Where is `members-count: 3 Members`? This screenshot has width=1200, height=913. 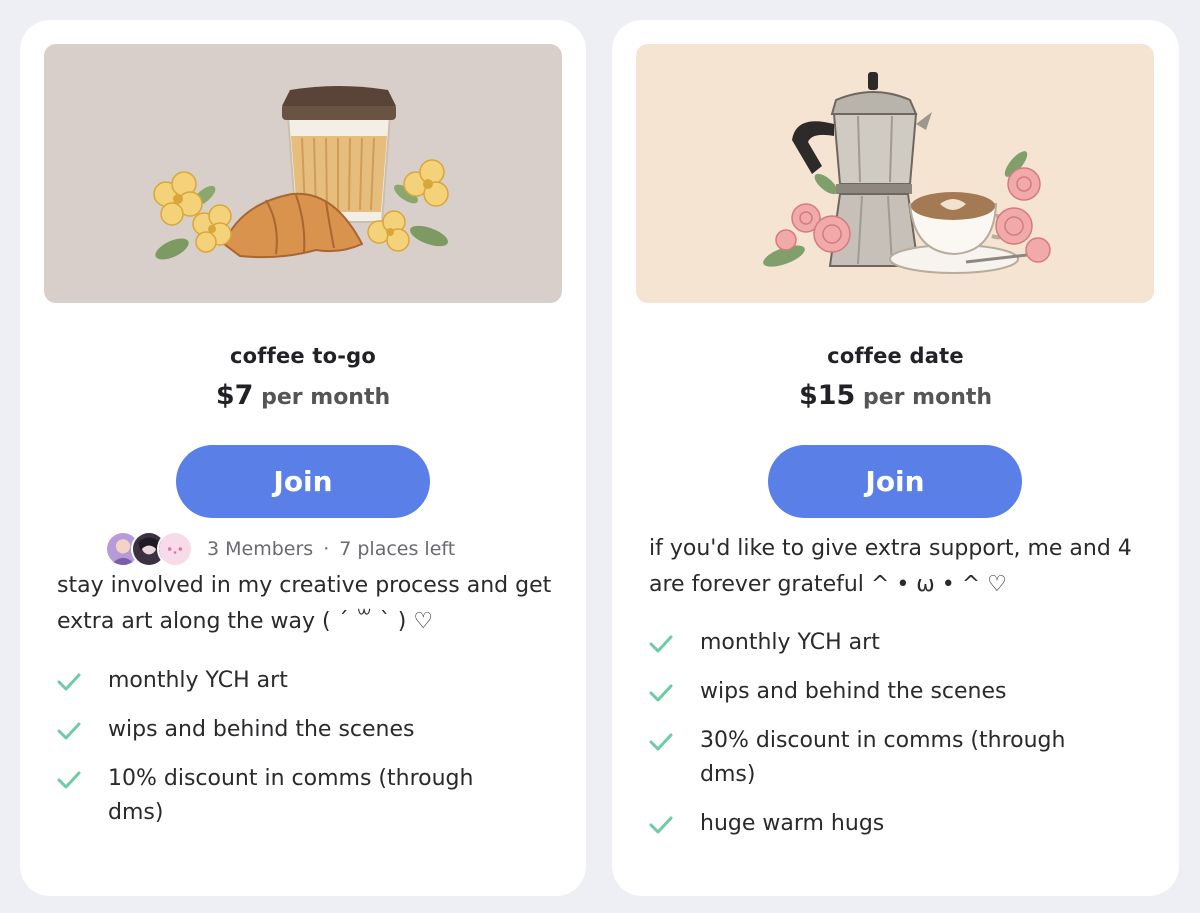 members-count: 3 Members is located at coordinates (260, 549).